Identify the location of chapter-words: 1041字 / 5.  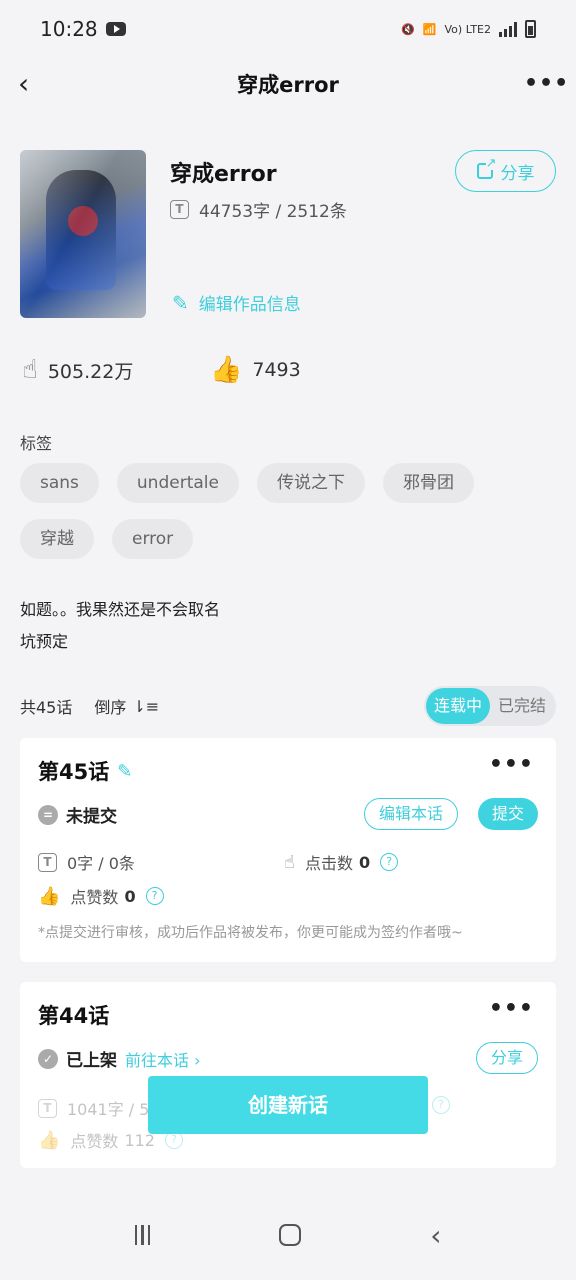
(108, 1109).